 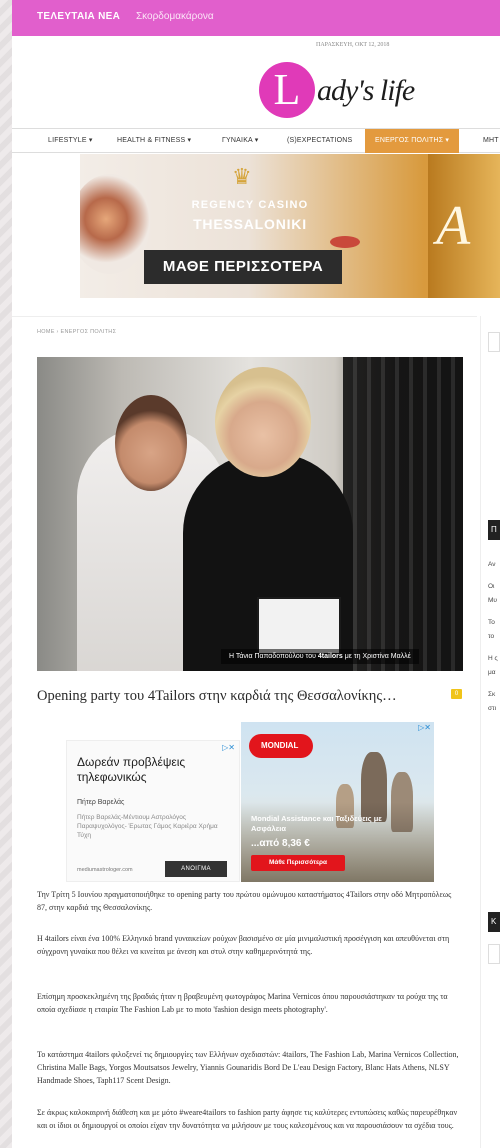 I want to click on background-pattern, so click(x=6, y=574).